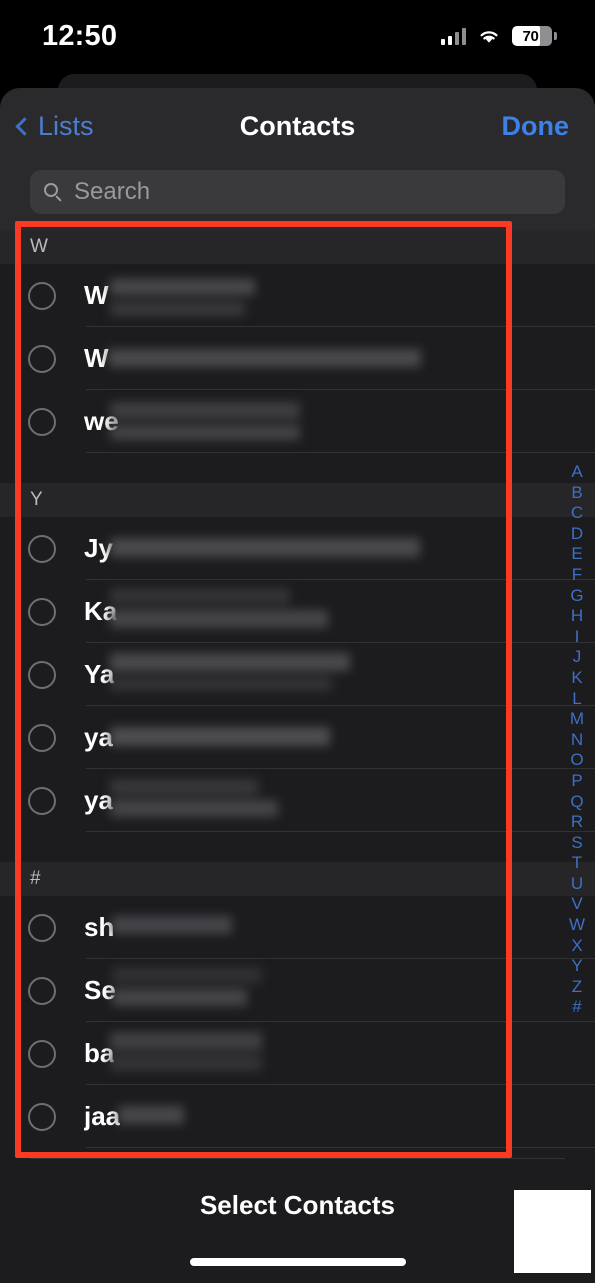 The height and width of the screenshot is (1283, 595). What do you see at coordinates (577, 513) in the screenshot?
I see `index-letter-c: C` at bounding box center [577, 513].